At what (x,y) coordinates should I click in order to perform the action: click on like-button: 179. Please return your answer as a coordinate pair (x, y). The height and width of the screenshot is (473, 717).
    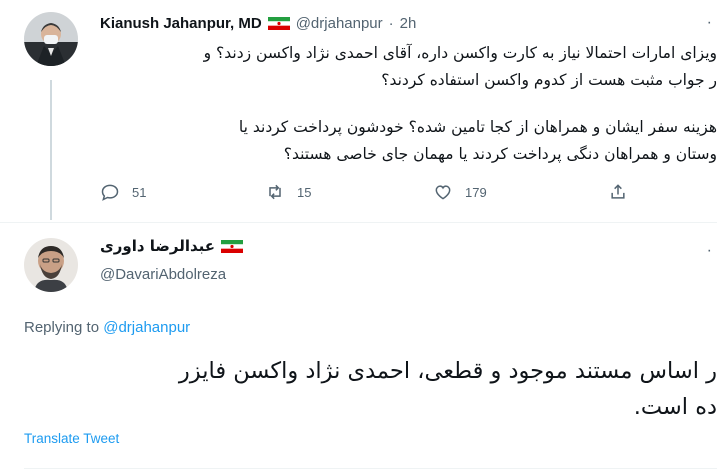
    Looking at the image, I should click on (460, 192).